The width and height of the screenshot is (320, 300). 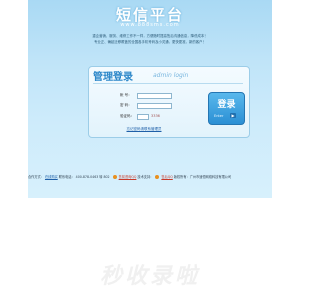 What do you see at coordinates (126, 95) in the screenshot?
I see `username-label: 帐 号：` at bounding box center [126, 95].